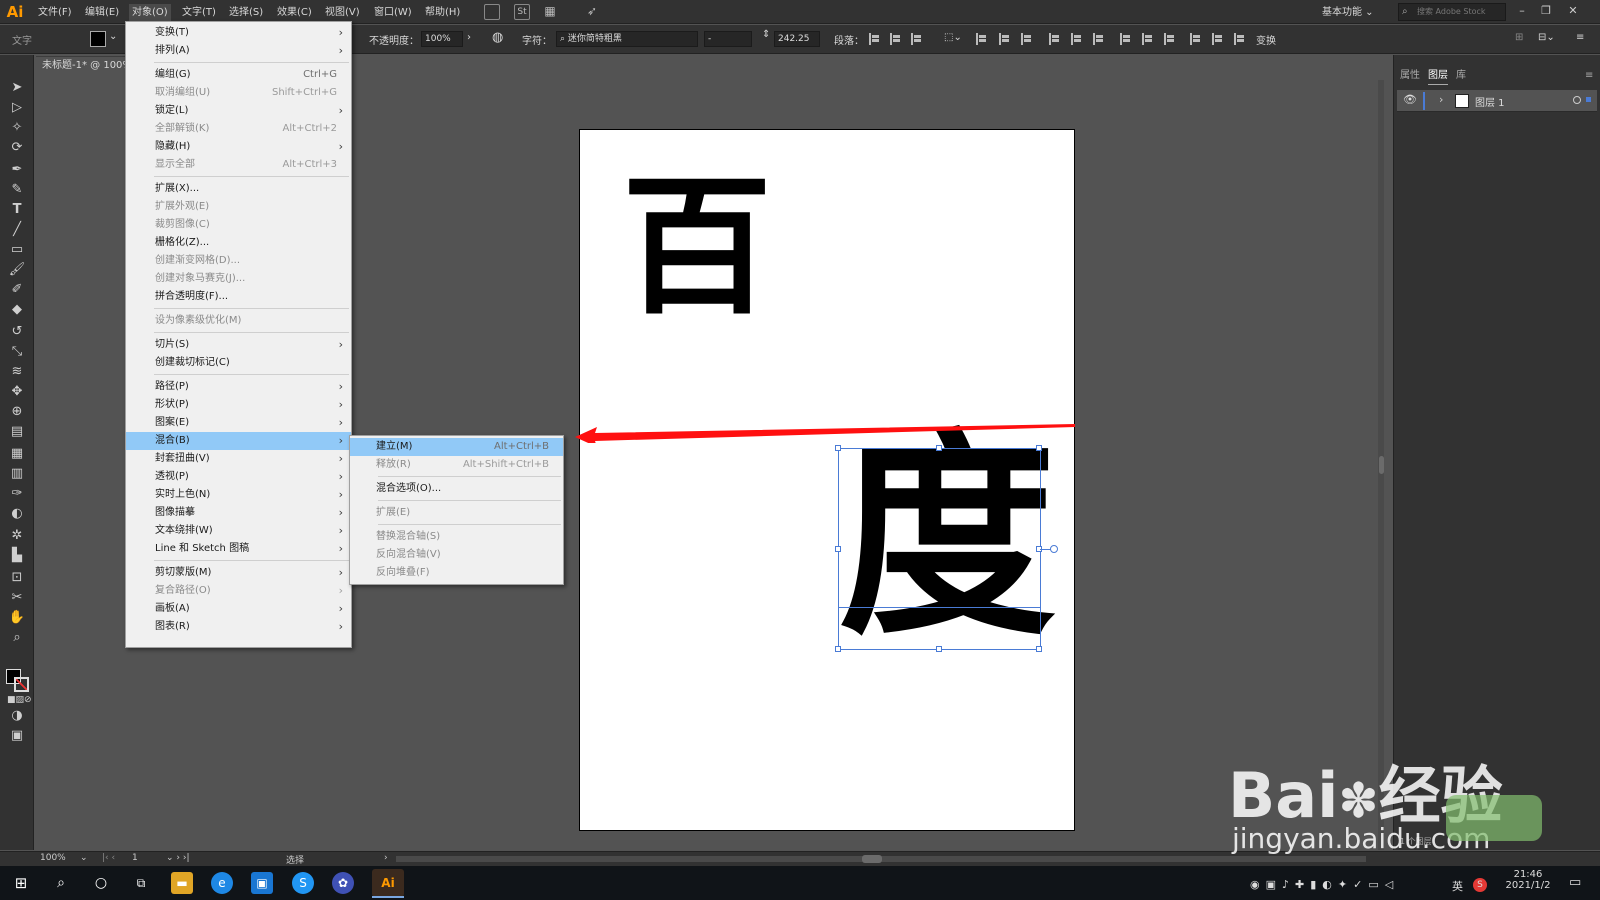  What do you see at coordinates (61, 883) in the screenshot?
I see `taskbar-search-icon: ⌕` at bounding box center [61, 883].